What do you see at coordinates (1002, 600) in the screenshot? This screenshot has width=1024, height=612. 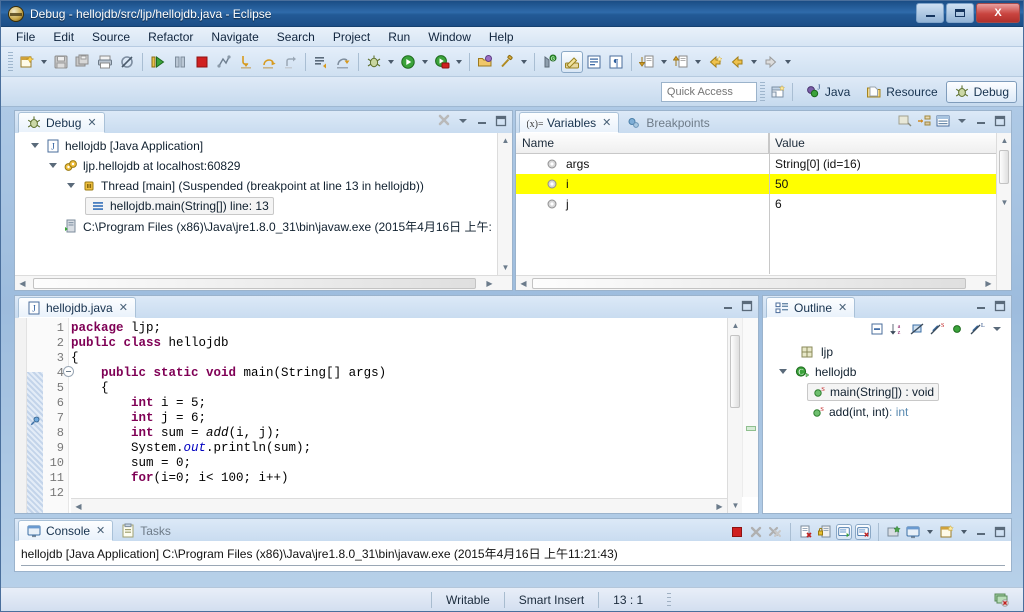 I see `console-tray-icon` at bounding box center [1002, 600].